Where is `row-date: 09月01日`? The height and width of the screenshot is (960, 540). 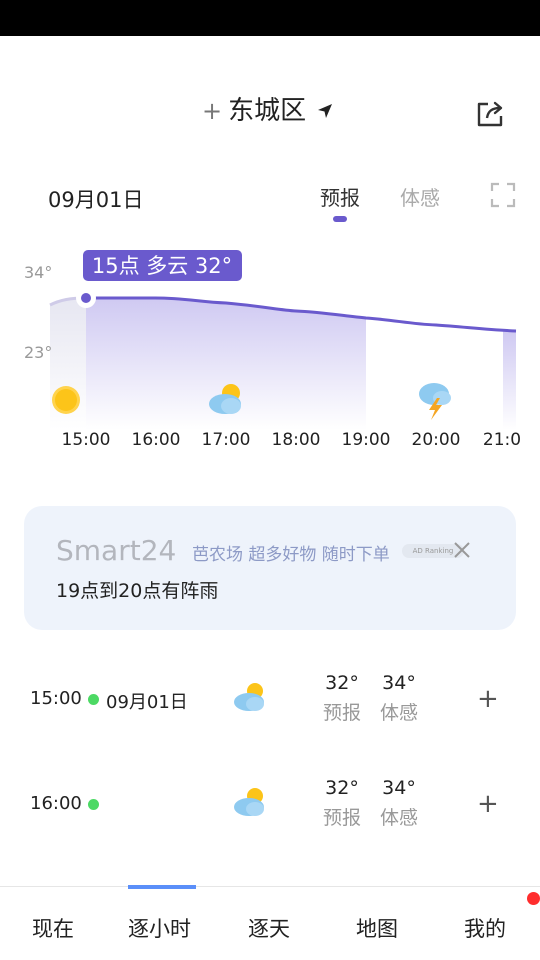 row-date: 09月01日 is located at coordinates (147, 702).